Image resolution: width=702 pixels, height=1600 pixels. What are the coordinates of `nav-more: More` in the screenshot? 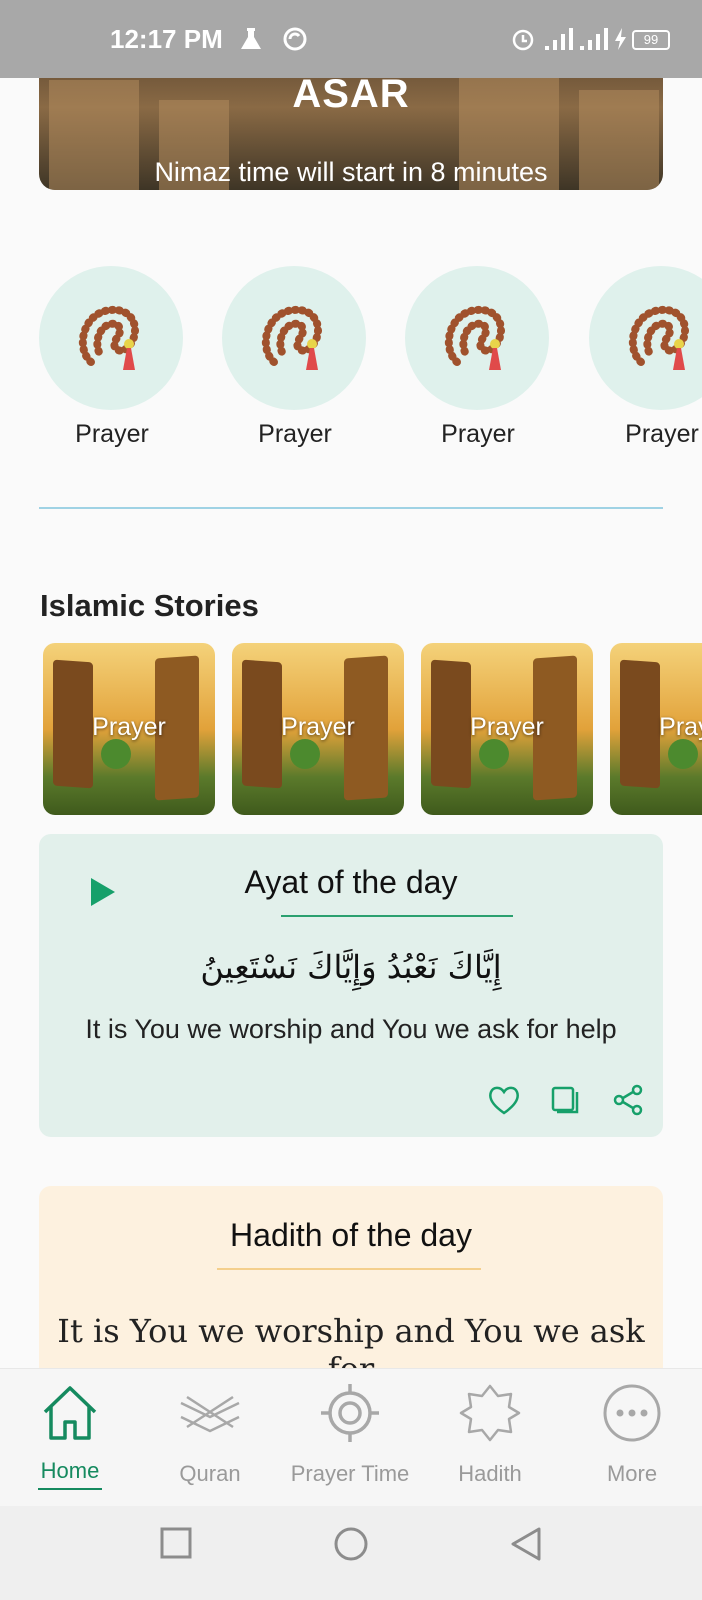 It's located at (632, 1438).